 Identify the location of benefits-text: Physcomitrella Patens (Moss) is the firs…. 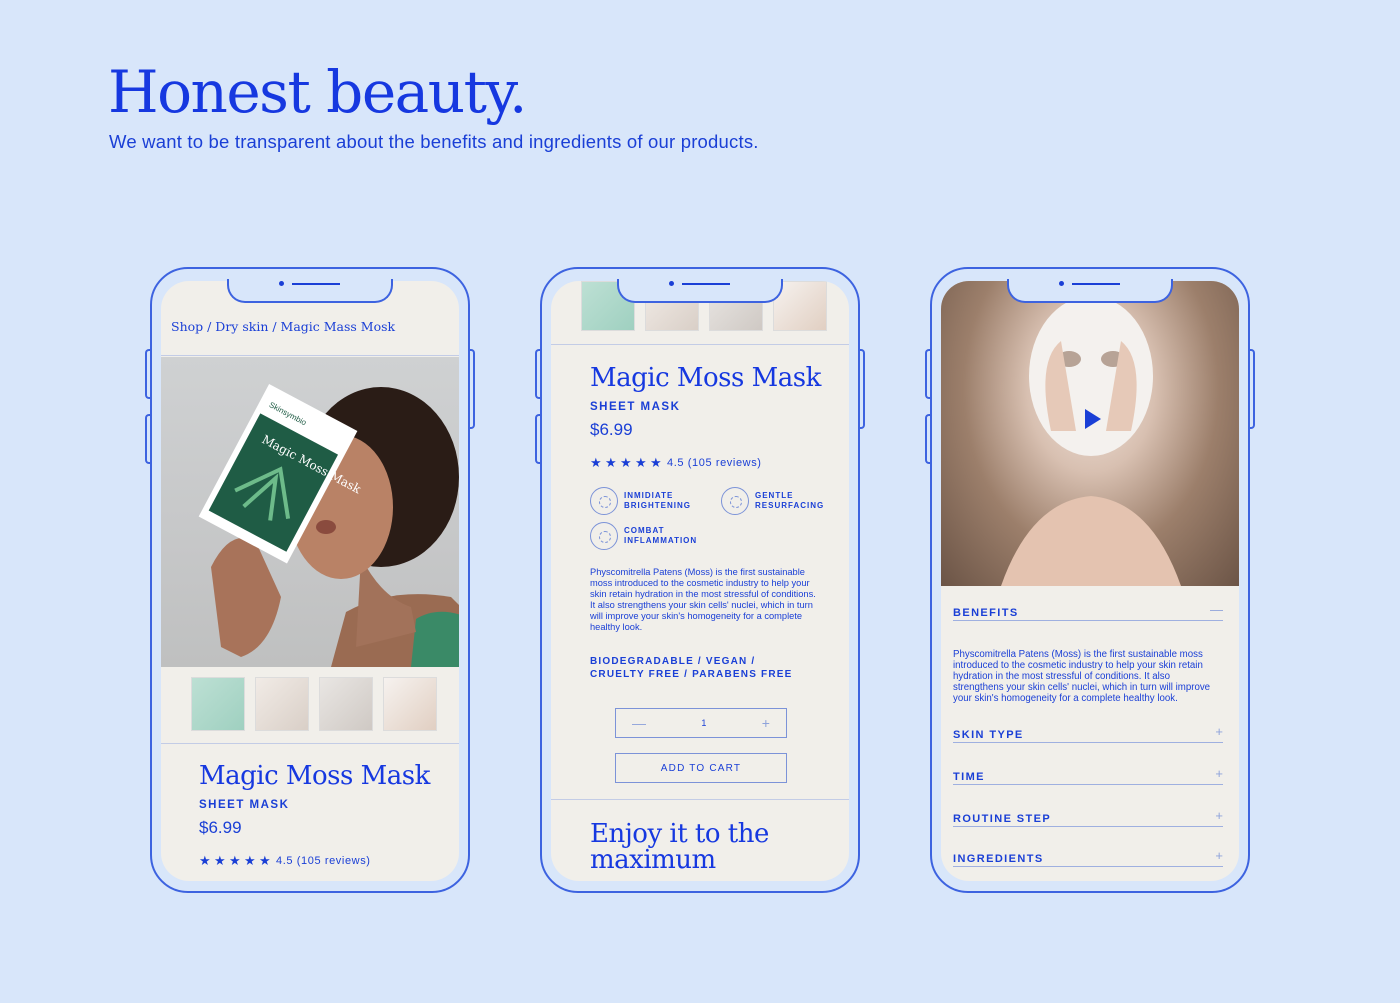
(1082, 676).